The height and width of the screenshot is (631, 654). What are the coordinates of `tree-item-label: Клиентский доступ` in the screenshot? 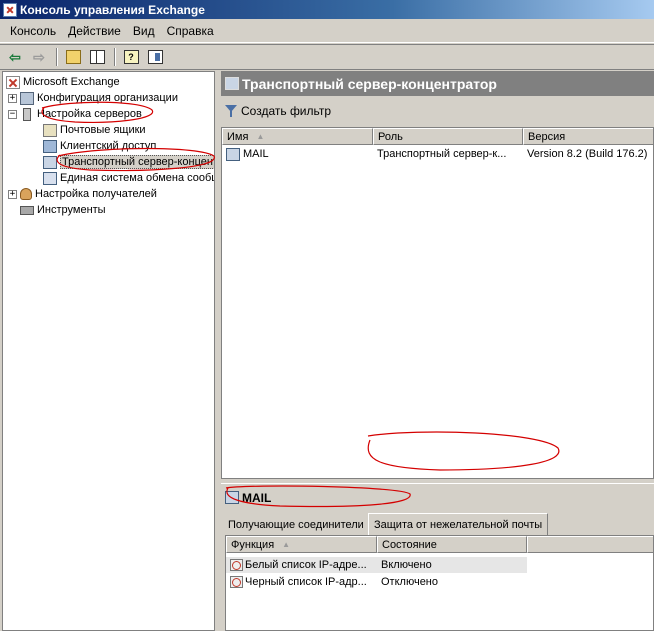 It's located at (108, 146).